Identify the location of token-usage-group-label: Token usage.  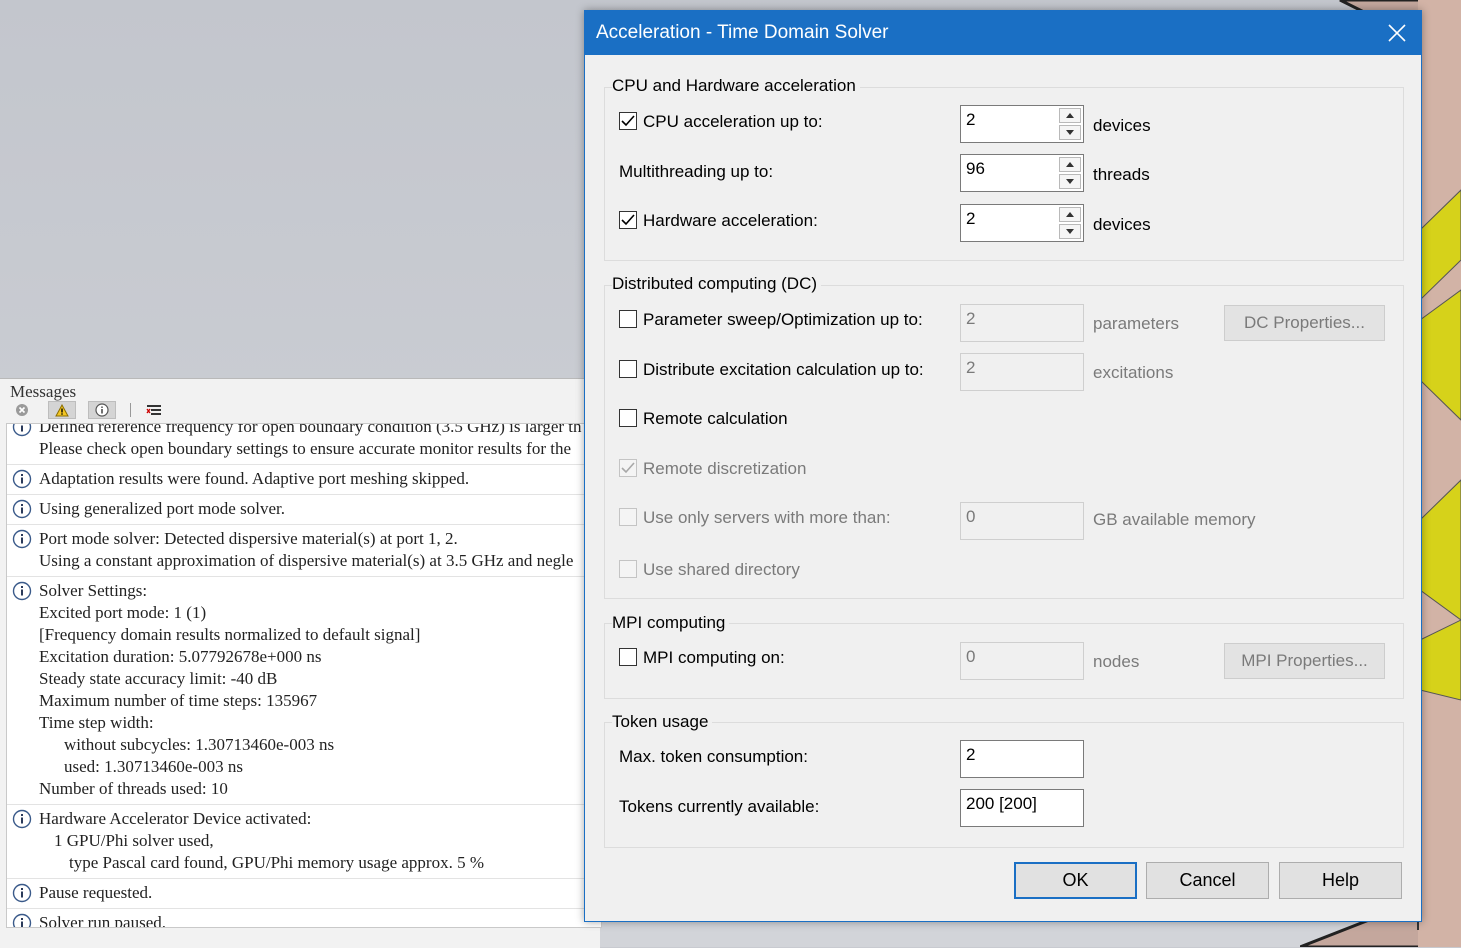
(662, 722).